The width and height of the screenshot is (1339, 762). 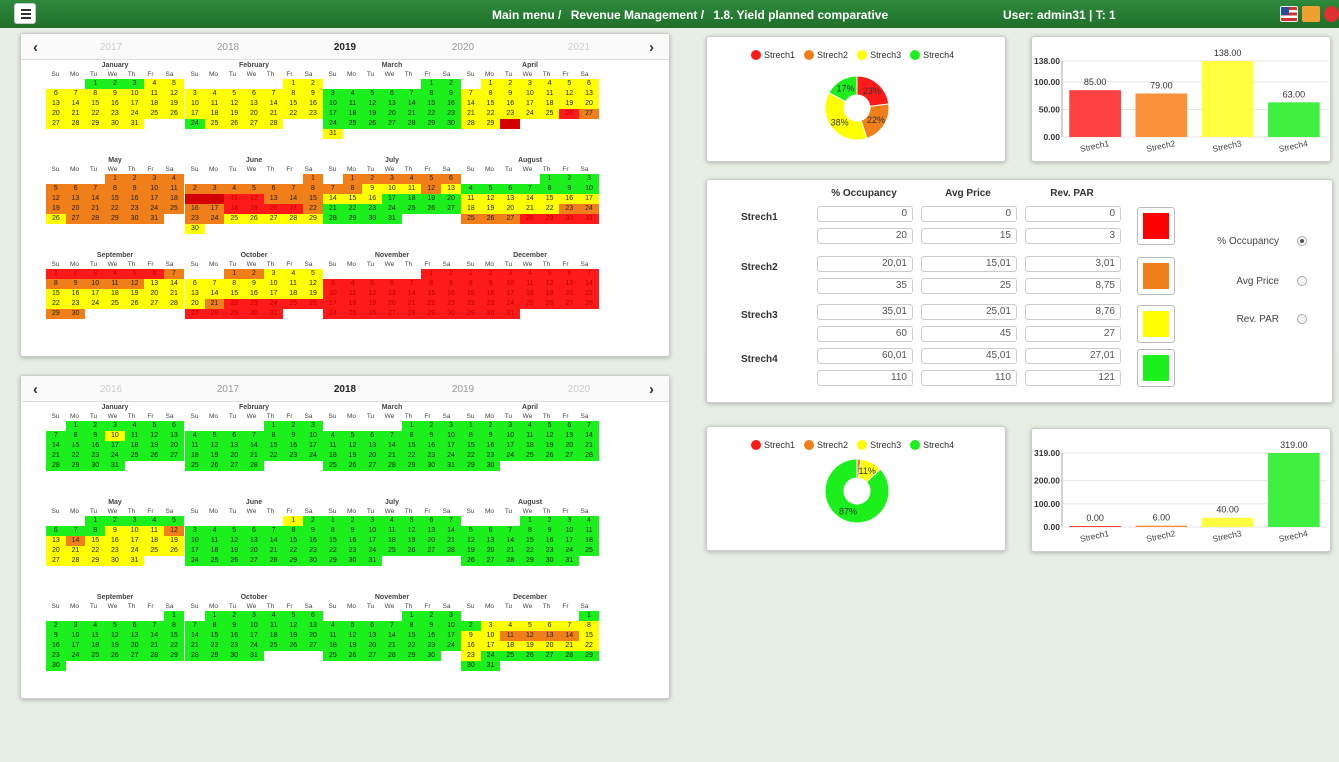 What do you see at coordinates (195, 531) in the screenshot?
I see `day-cell: 3` at bounding box center [195, 531].